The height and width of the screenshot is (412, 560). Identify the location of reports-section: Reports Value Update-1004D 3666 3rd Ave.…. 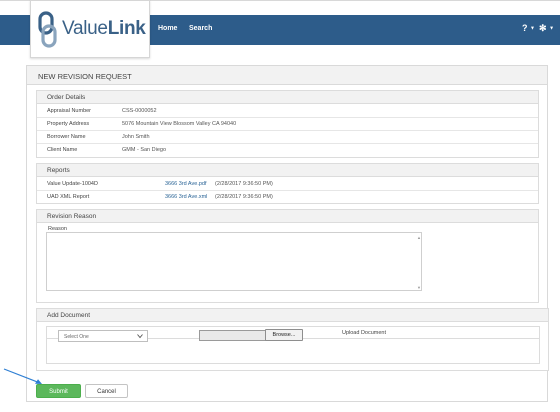
(287, 183).